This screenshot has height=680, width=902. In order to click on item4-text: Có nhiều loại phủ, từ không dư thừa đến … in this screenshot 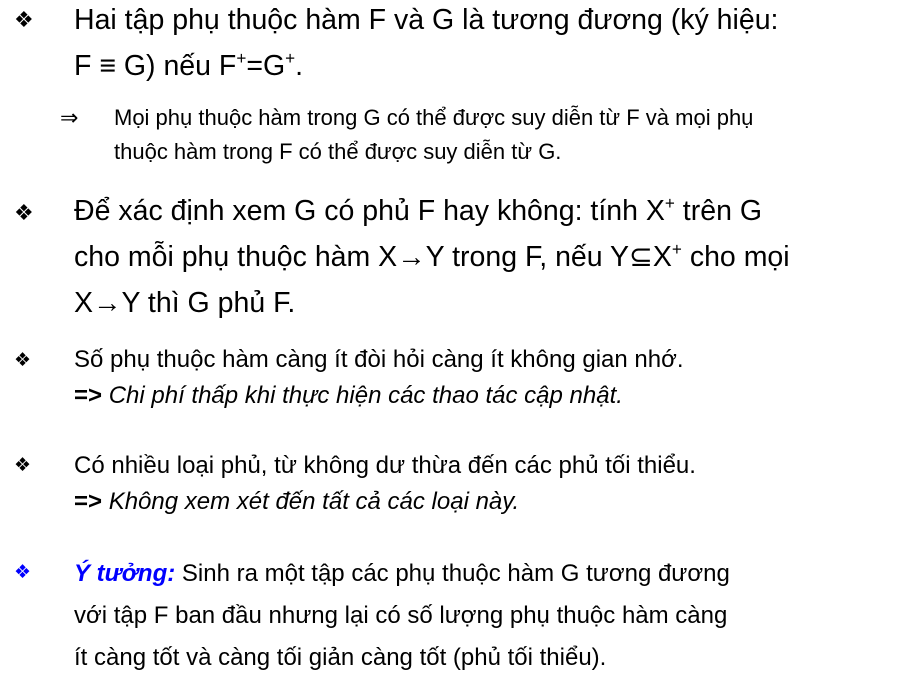, I will do `click(385, 484)`.